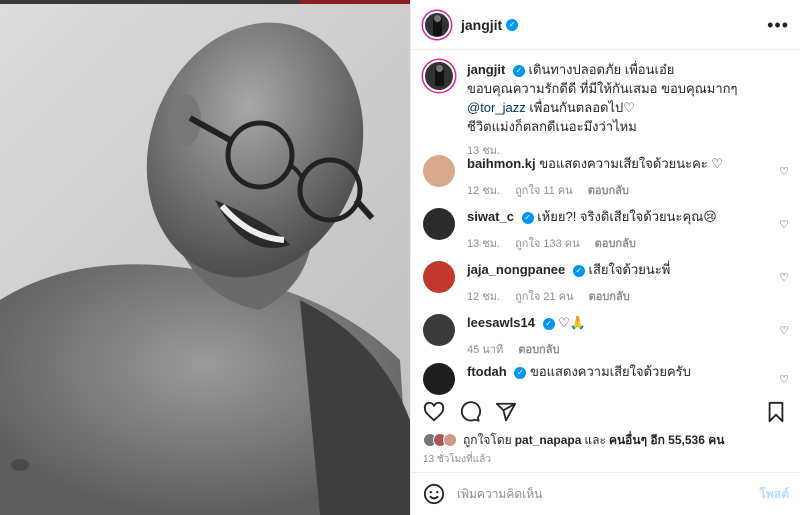 Image resolution: width=800 pixels, height=515 pixels. What do you see at coordinates (484, 244) in the screenshot?
I see `comment-time: 13 ชม.` at bounding box center [484, 244].